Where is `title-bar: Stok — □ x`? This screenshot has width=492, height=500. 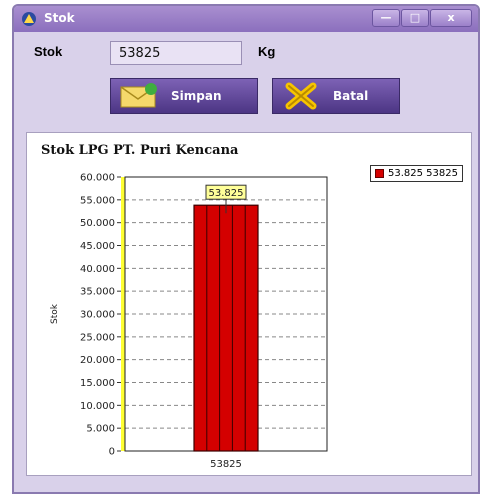
title-bar: Stok — □ x is located at coordinates (246, 19).